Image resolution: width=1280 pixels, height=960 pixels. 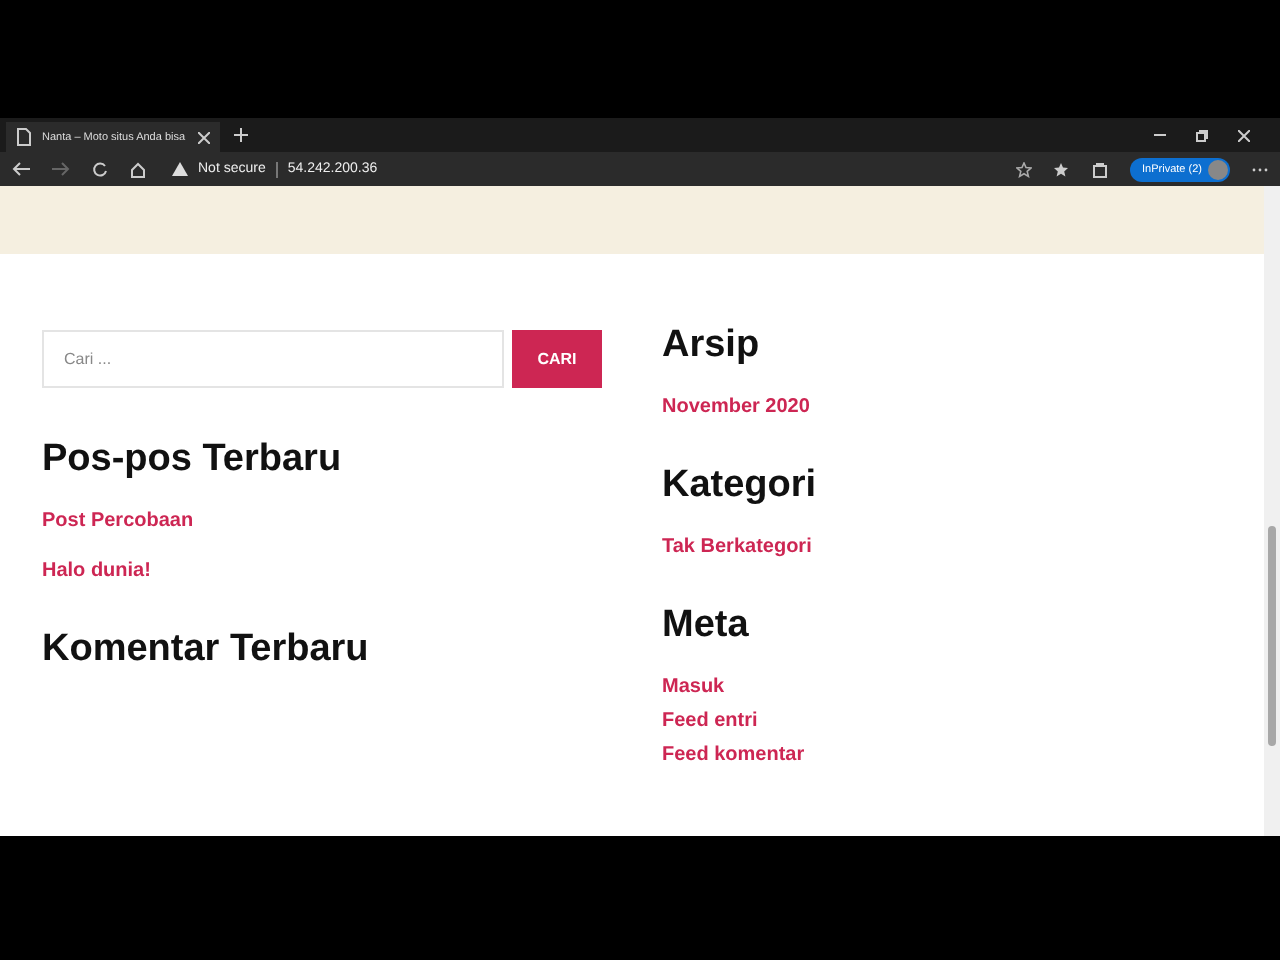 I want to click on back-icon, so click(x=21, y=169).